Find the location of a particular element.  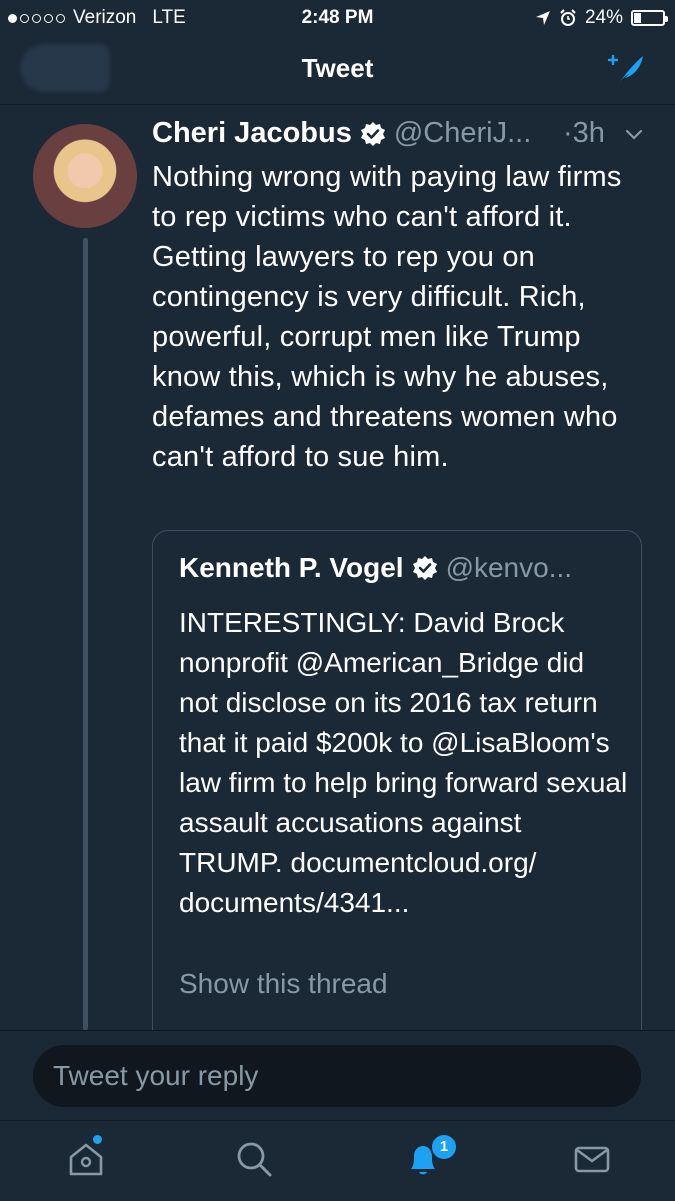

status-right: 24% is located at coordinates (601, 18).